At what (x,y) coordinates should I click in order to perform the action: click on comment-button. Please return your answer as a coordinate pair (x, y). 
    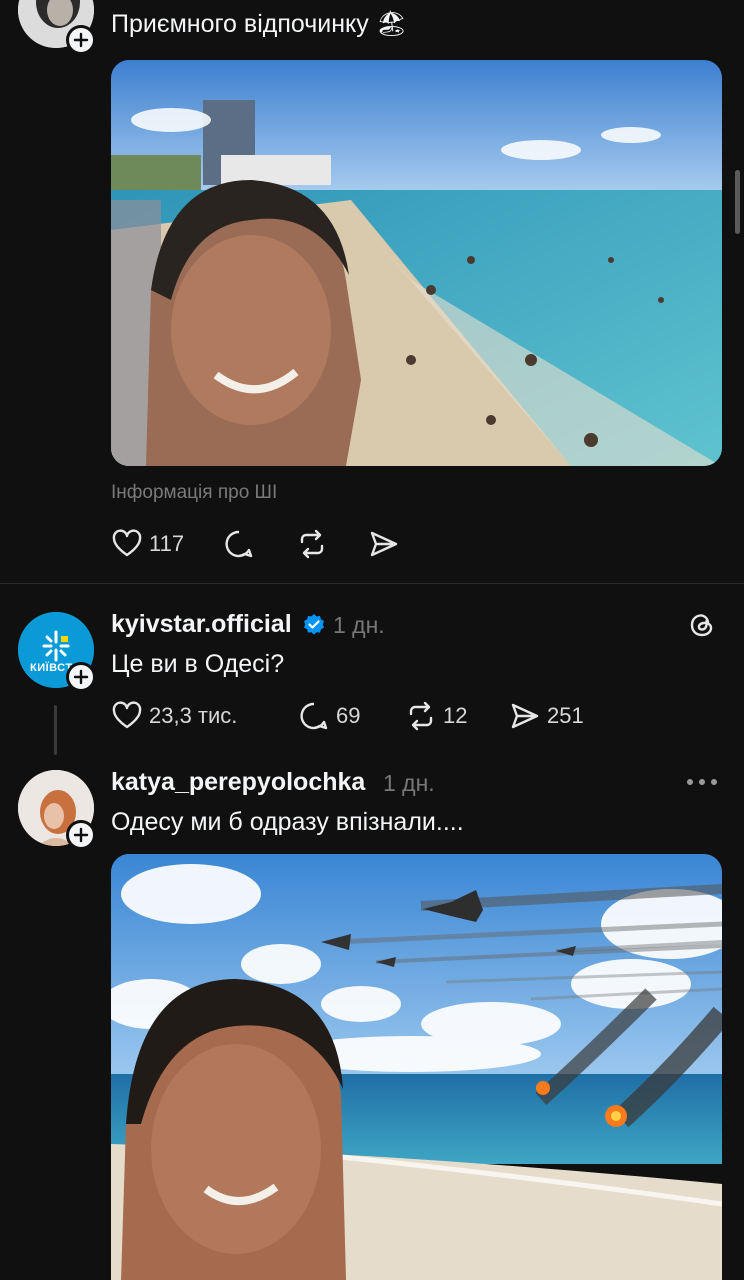
    Looking at the image, I should click on (239, 544).